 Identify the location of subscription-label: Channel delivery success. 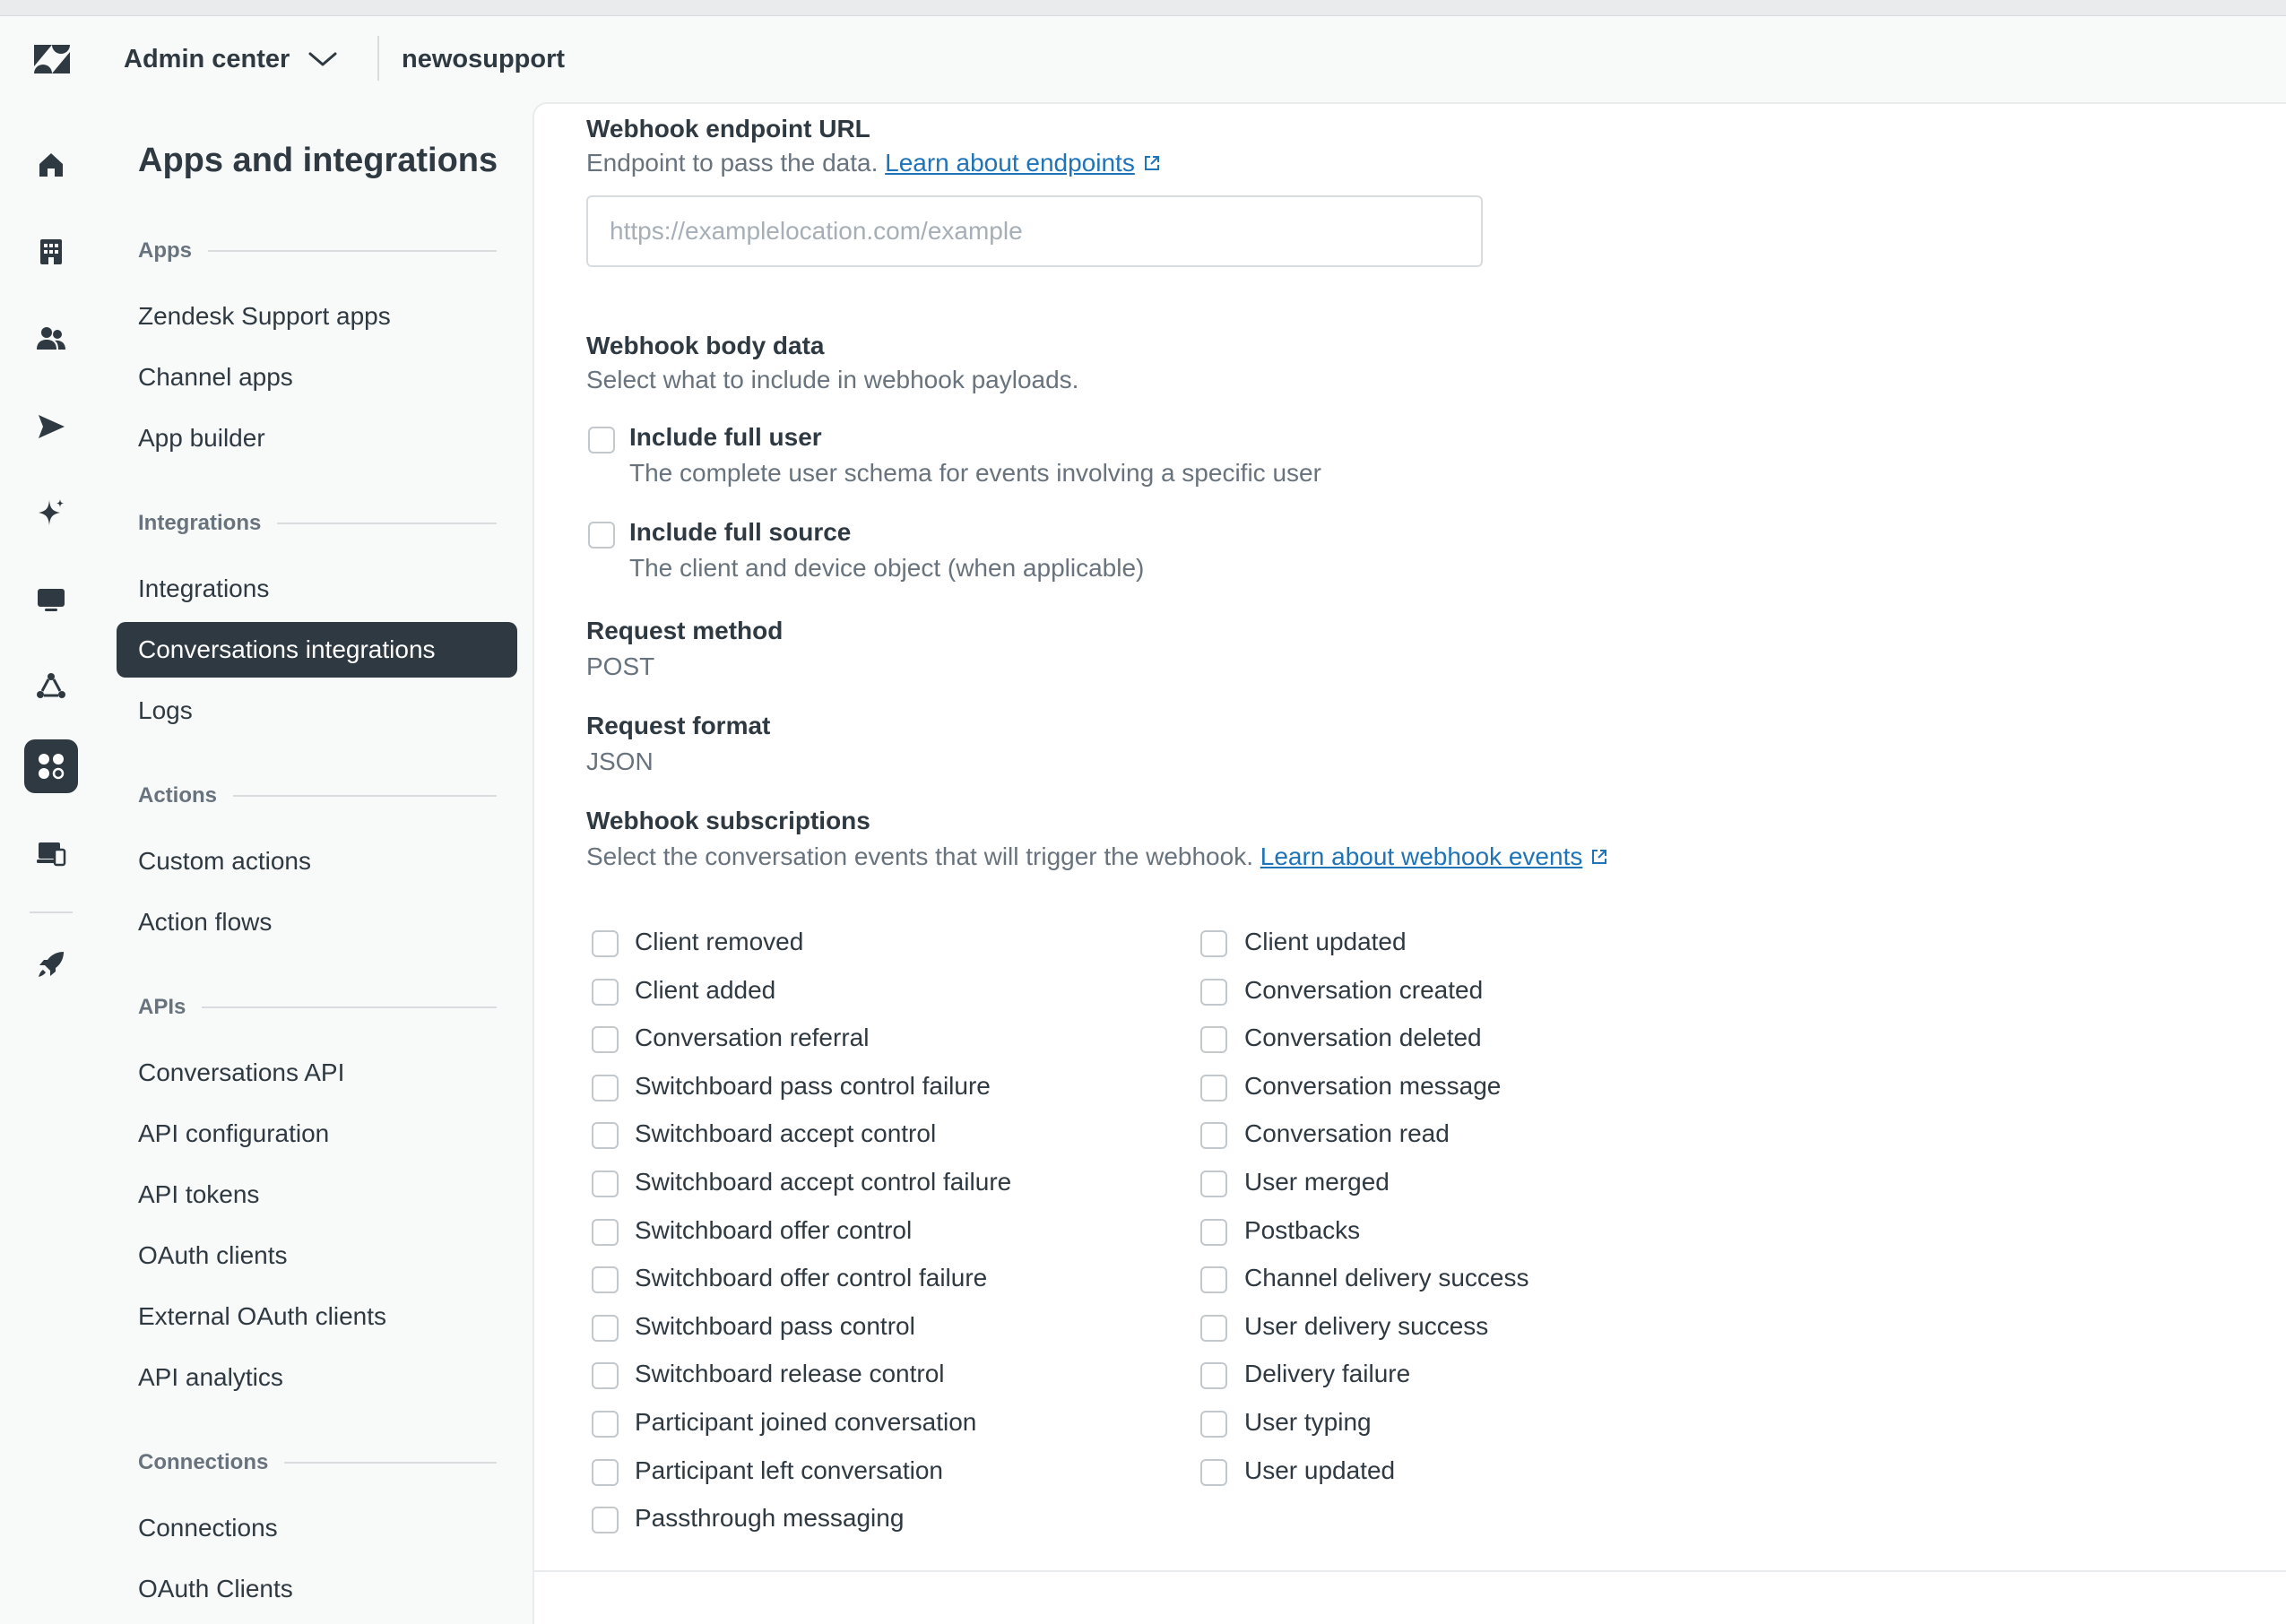
(1386, 1278).